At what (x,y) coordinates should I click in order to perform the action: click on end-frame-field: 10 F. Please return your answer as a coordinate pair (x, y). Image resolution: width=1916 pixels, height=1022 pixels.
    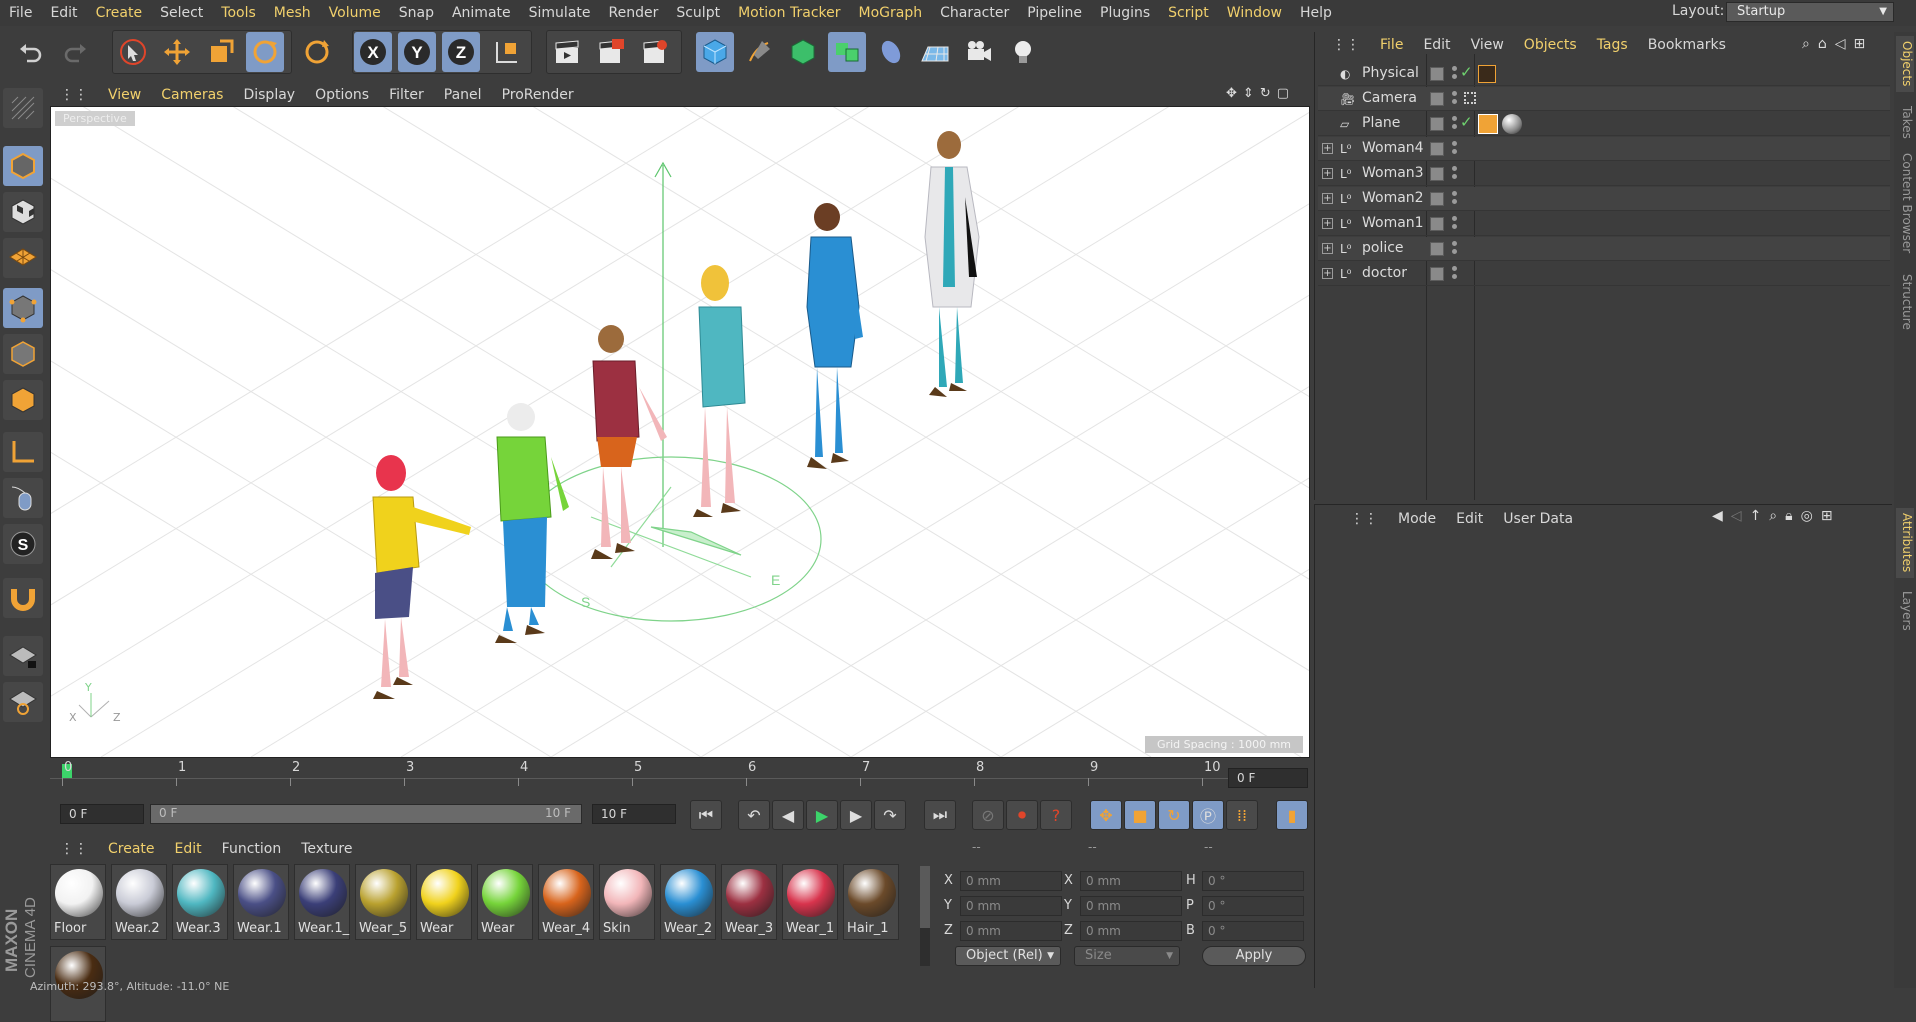
    Looking at the image, I should click on (634, 814).